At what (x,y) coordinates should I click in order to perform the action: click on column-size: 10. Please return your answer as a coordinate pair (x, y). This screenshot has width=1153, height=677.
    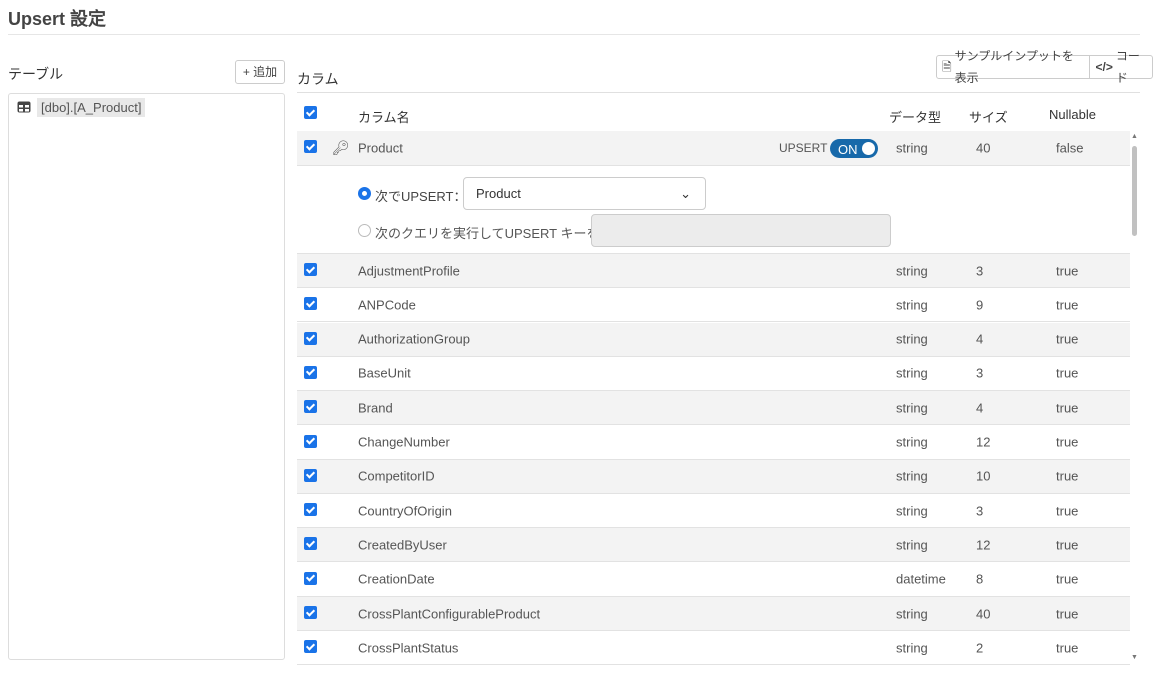
    Looking at the image, I should click on (983, 476).